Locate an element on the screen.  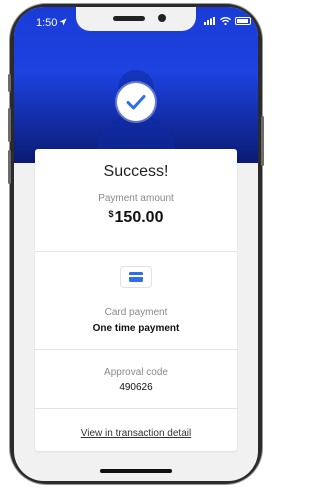
currency-symbol: $ is located at coordinates (111, 214).